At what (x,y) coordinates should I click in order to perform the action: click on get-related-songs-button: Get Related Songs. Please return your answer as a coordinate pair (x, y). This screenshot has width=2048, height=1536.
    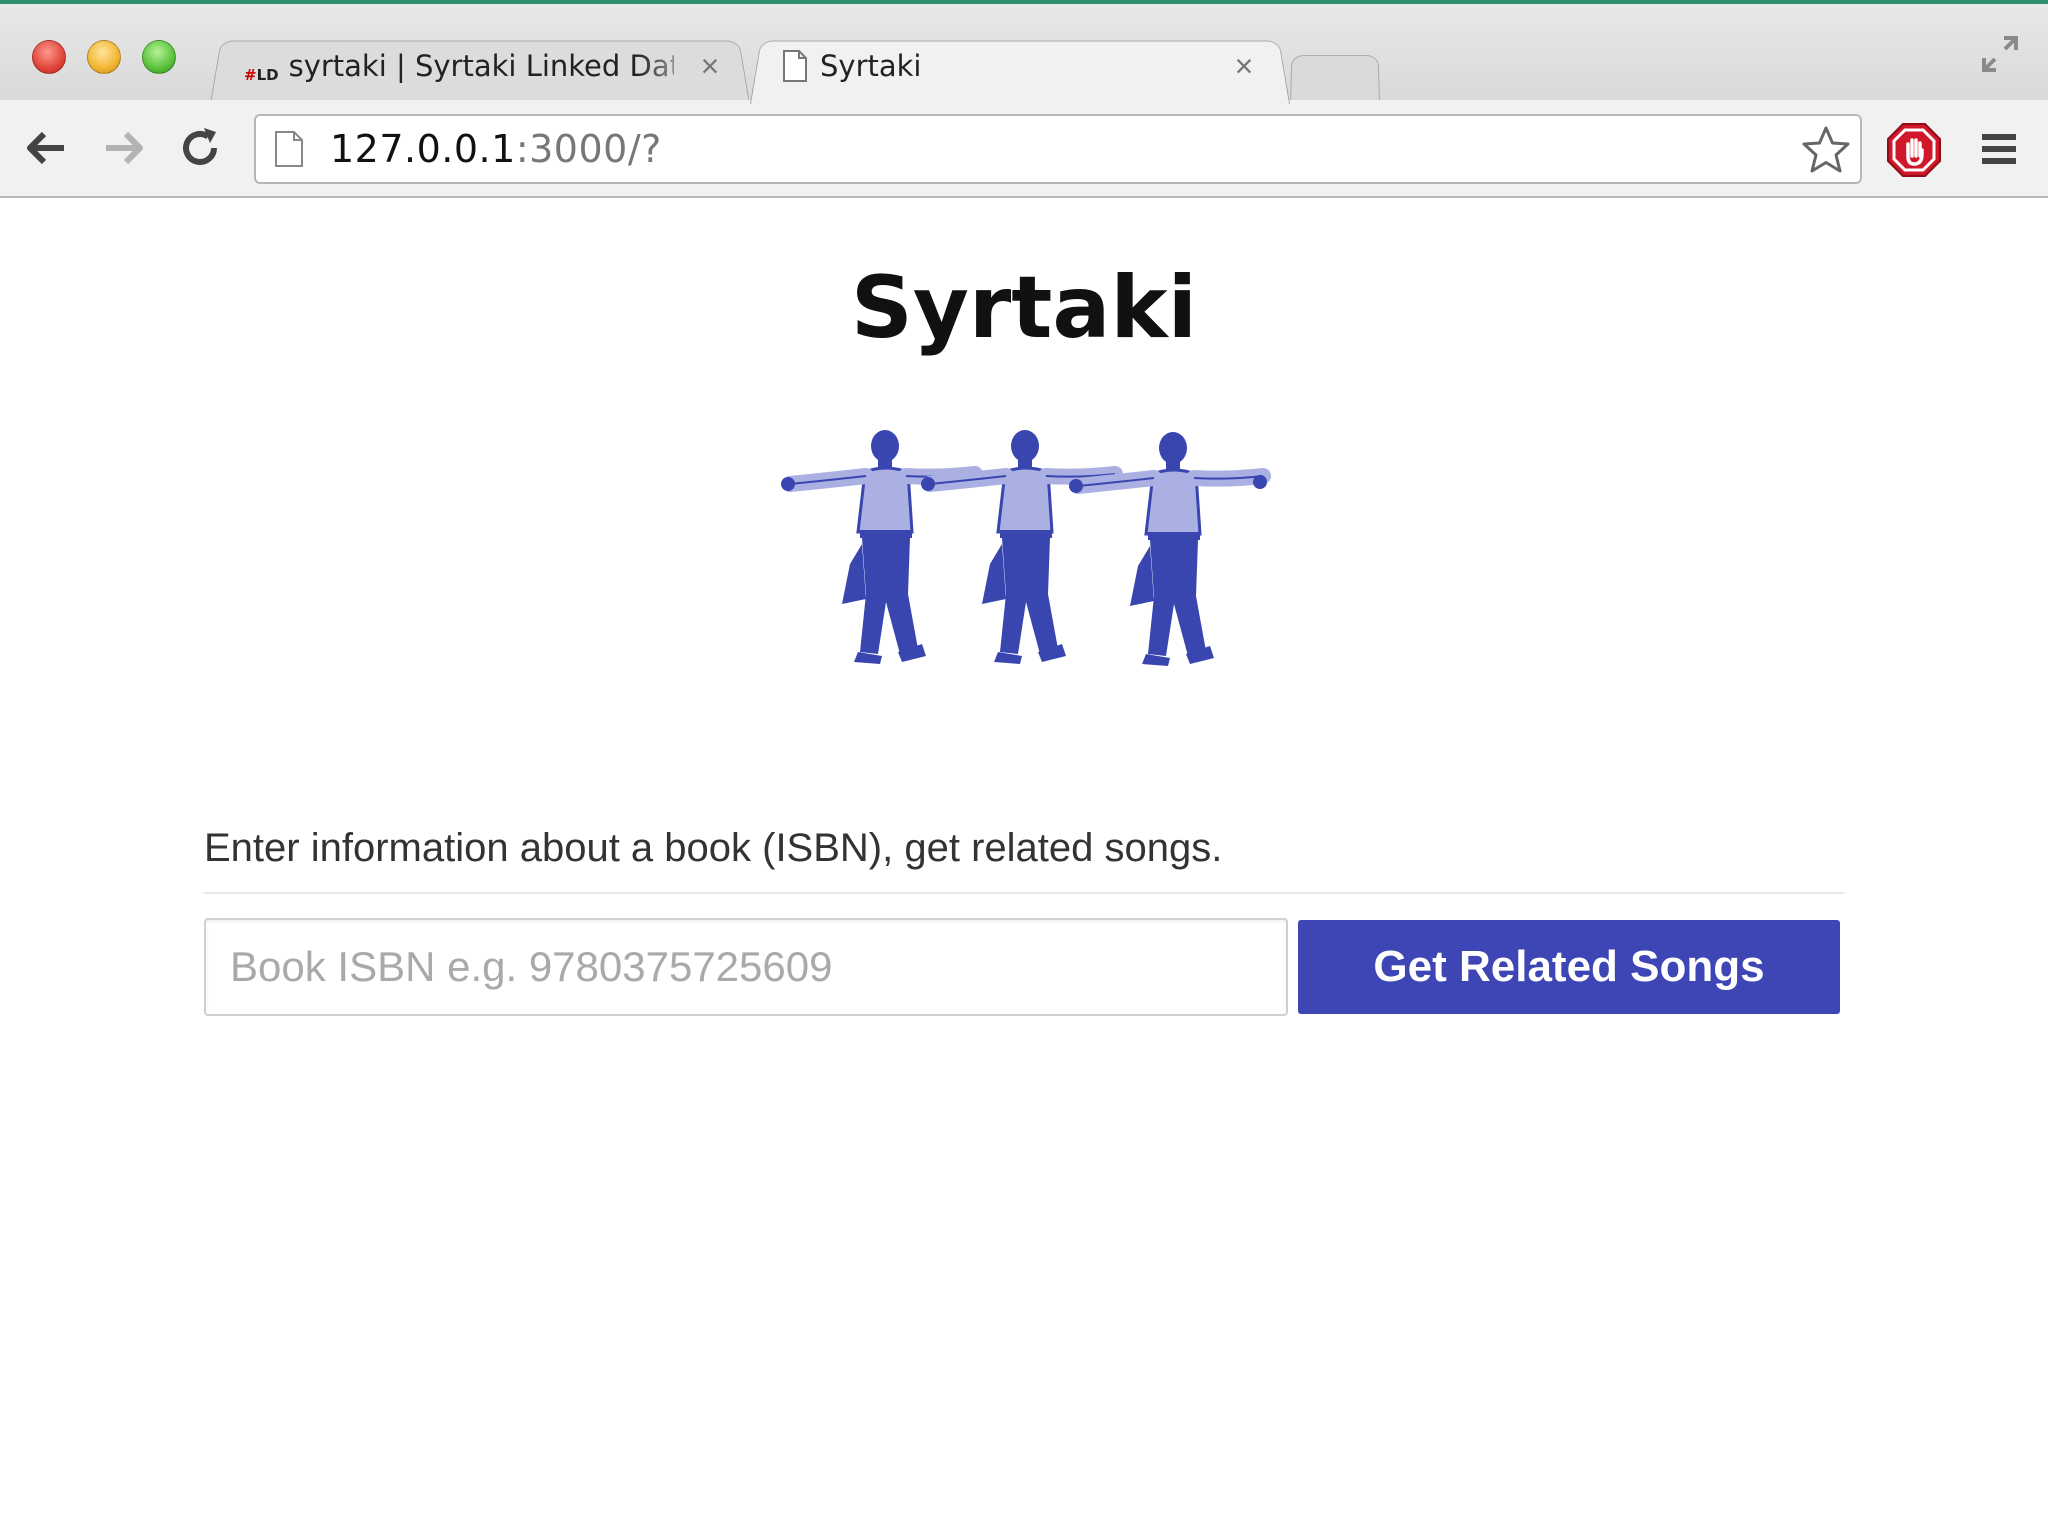
    Looking at the image, I should click on (1569, 967).